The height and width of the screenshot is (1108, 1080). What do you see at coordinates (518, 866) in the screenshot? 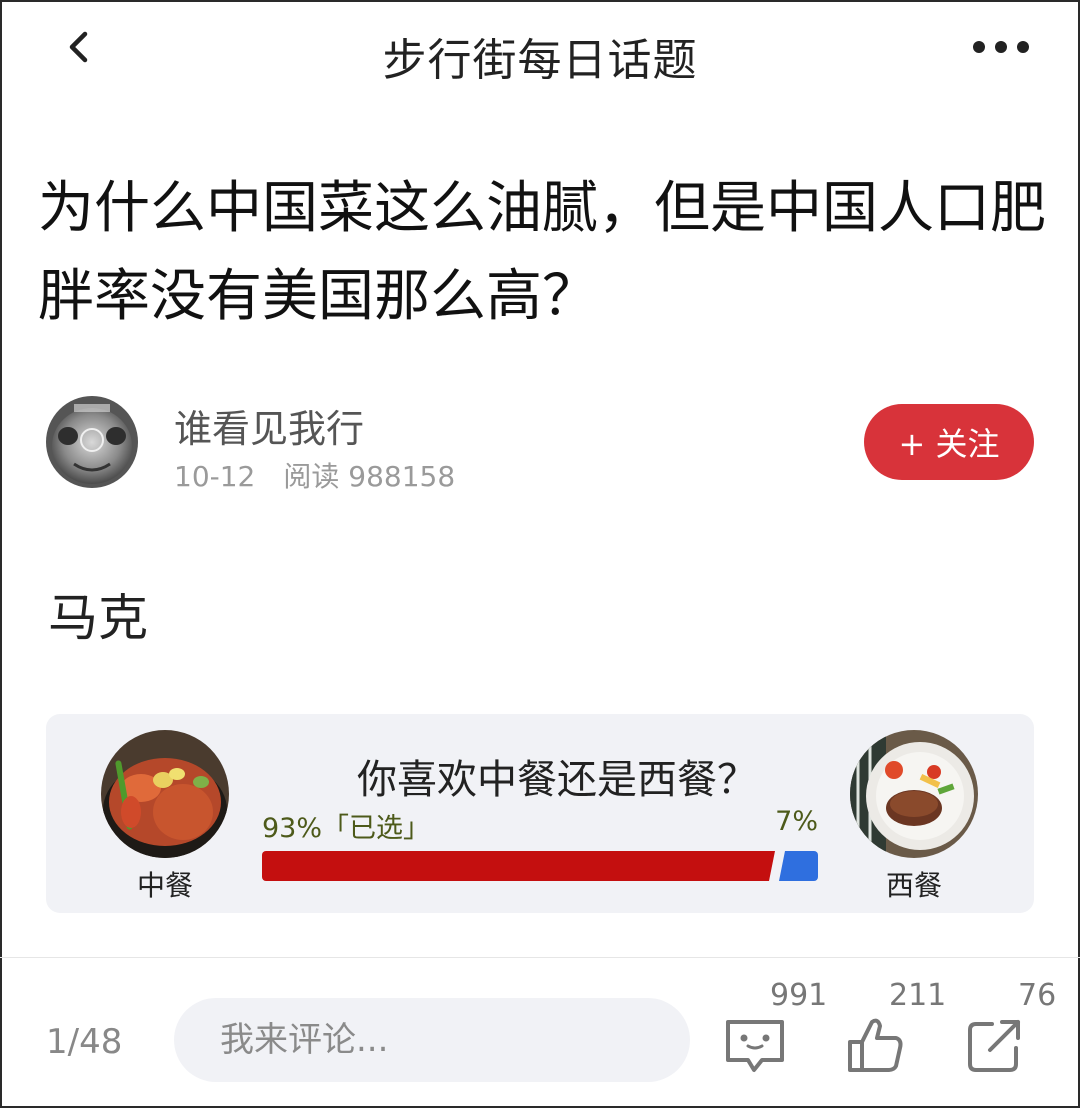
I see `poll-bar-left` at bounding box center [518, 866].